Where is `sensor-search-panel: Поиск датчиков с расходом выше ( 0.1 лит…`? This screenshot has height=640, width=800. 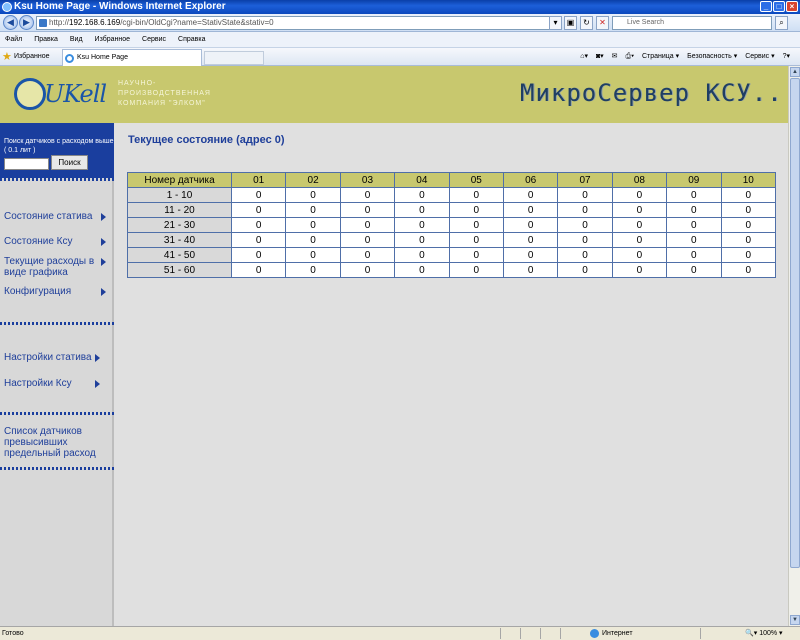
sensor-search-panel: Поиск датчиков с расходом выше ( 0.1 лит… is located at coordinates (57, 150).